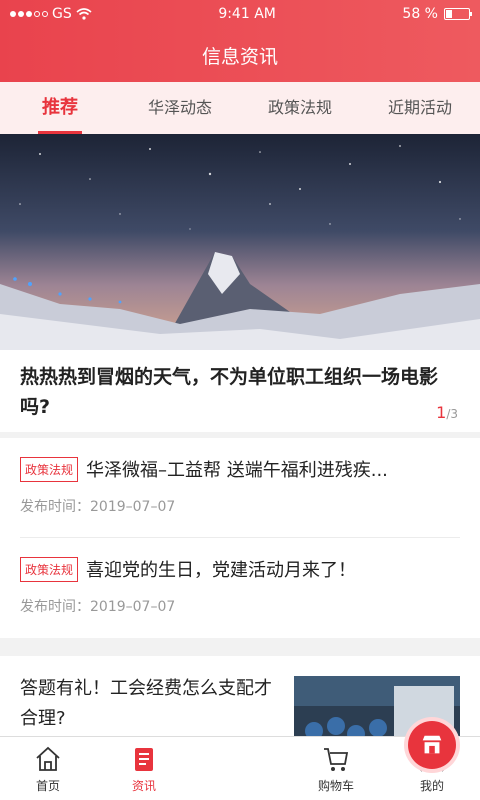  Describe the element at coordinates (300, 108) in the screenshot. I see `tab-policy: 政策法规` at that location.